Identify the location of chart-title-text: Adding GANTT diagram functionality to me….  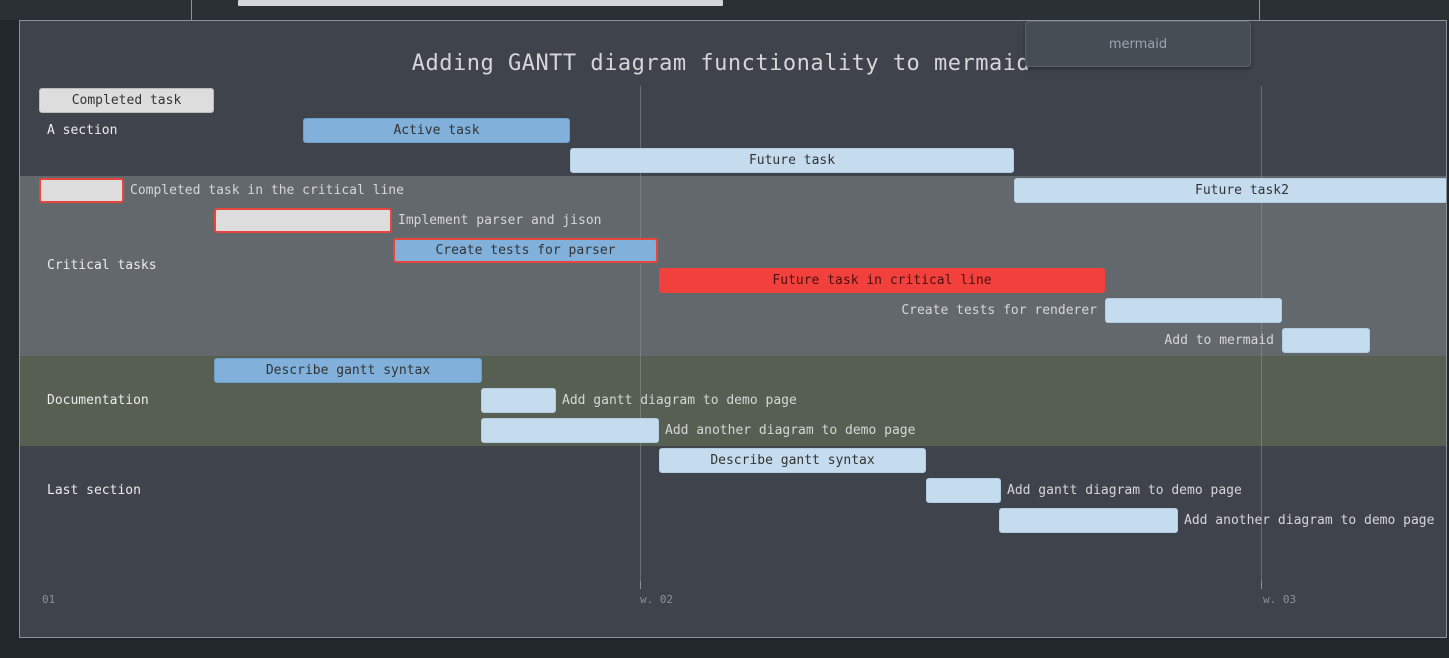
(721, 63).